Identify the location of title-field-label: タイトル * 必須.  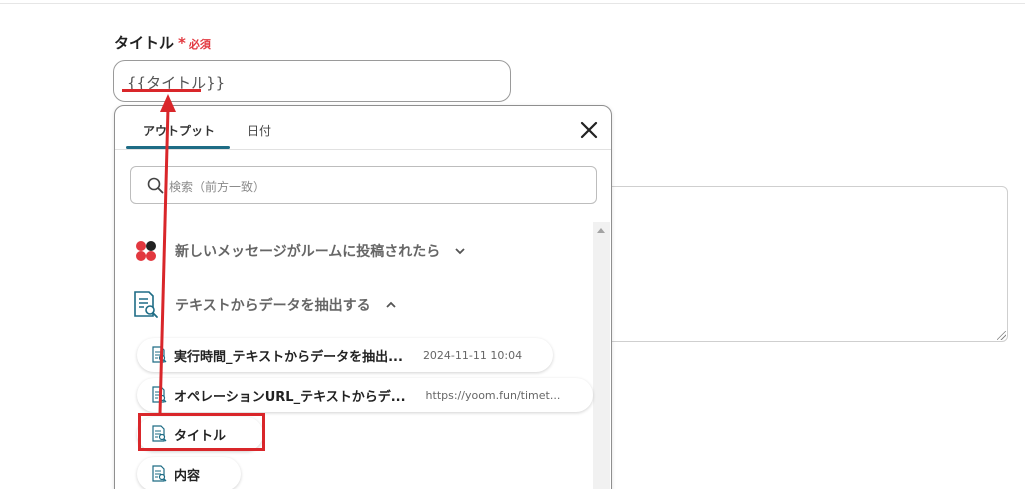
(162, 42).